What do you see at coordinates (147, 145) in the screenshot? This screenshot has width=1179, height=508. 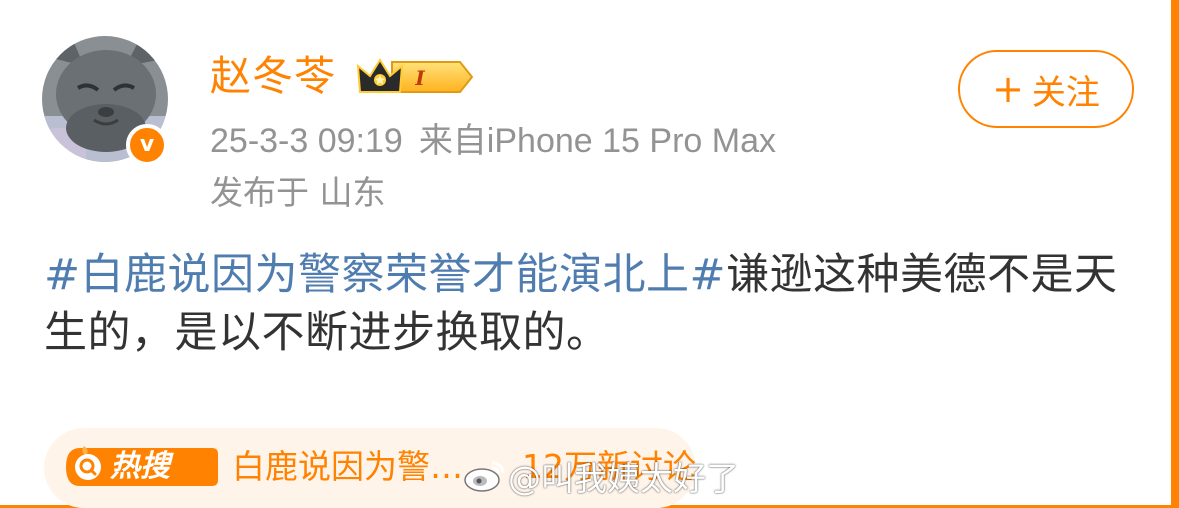 I see `verified-badge-icon: v` at bounding box center [147, 145].